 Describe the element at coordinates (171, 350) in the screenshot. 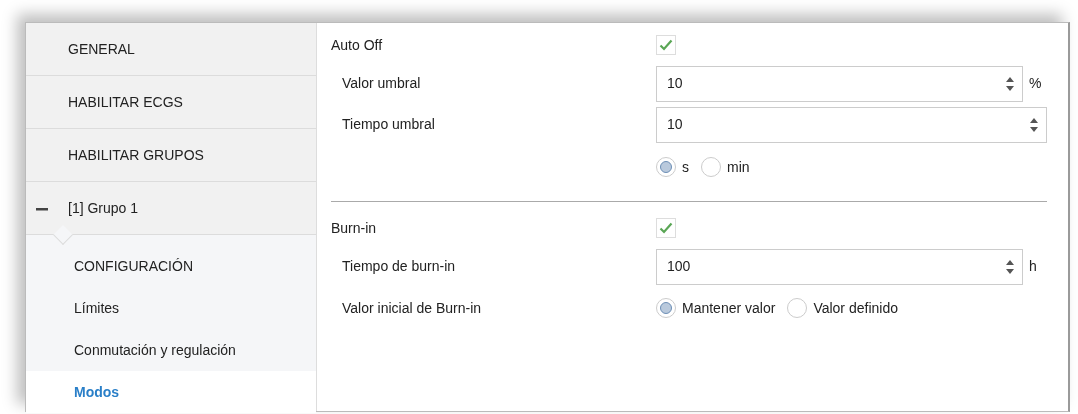

I see `sidebar-subitem: Conmutación y regulación` at that location.